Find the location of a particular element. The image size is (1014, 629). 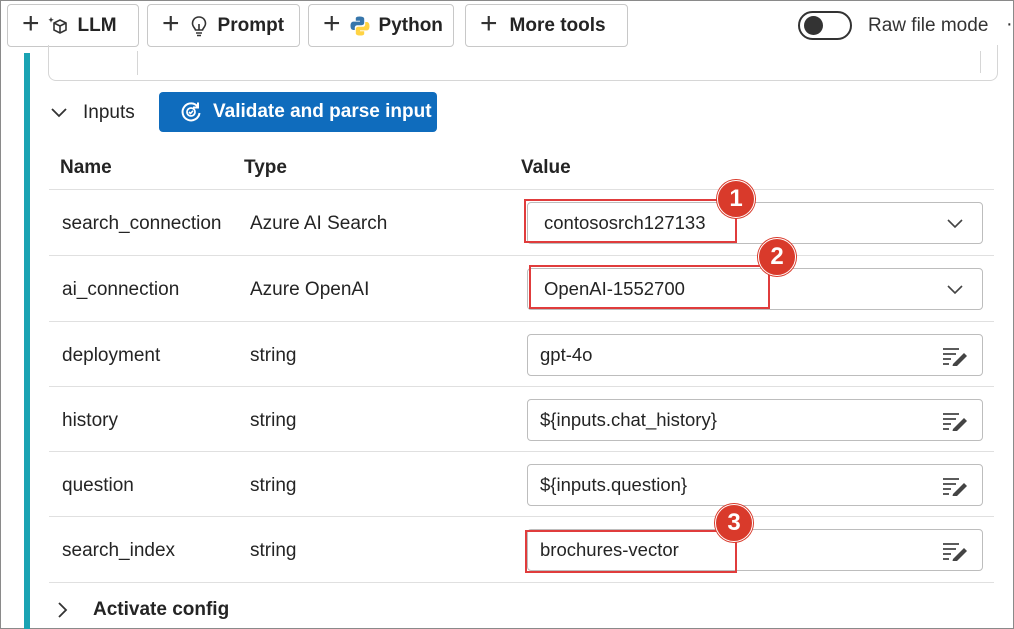

prompt-editor-box is located at coordinates (523, 63).